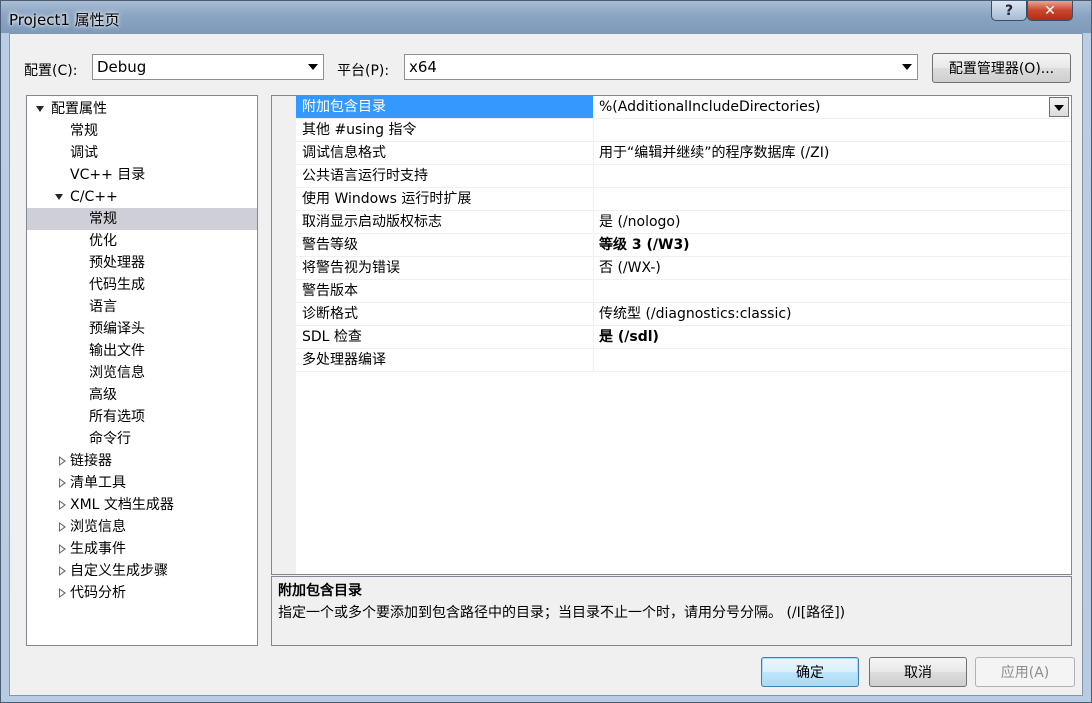 This screenshot has width=1092, height=703. What do you see at coordinates (142, 351) in the screenshot?
I see `tree-item: 输出文件` at bounding box center [142, 351].